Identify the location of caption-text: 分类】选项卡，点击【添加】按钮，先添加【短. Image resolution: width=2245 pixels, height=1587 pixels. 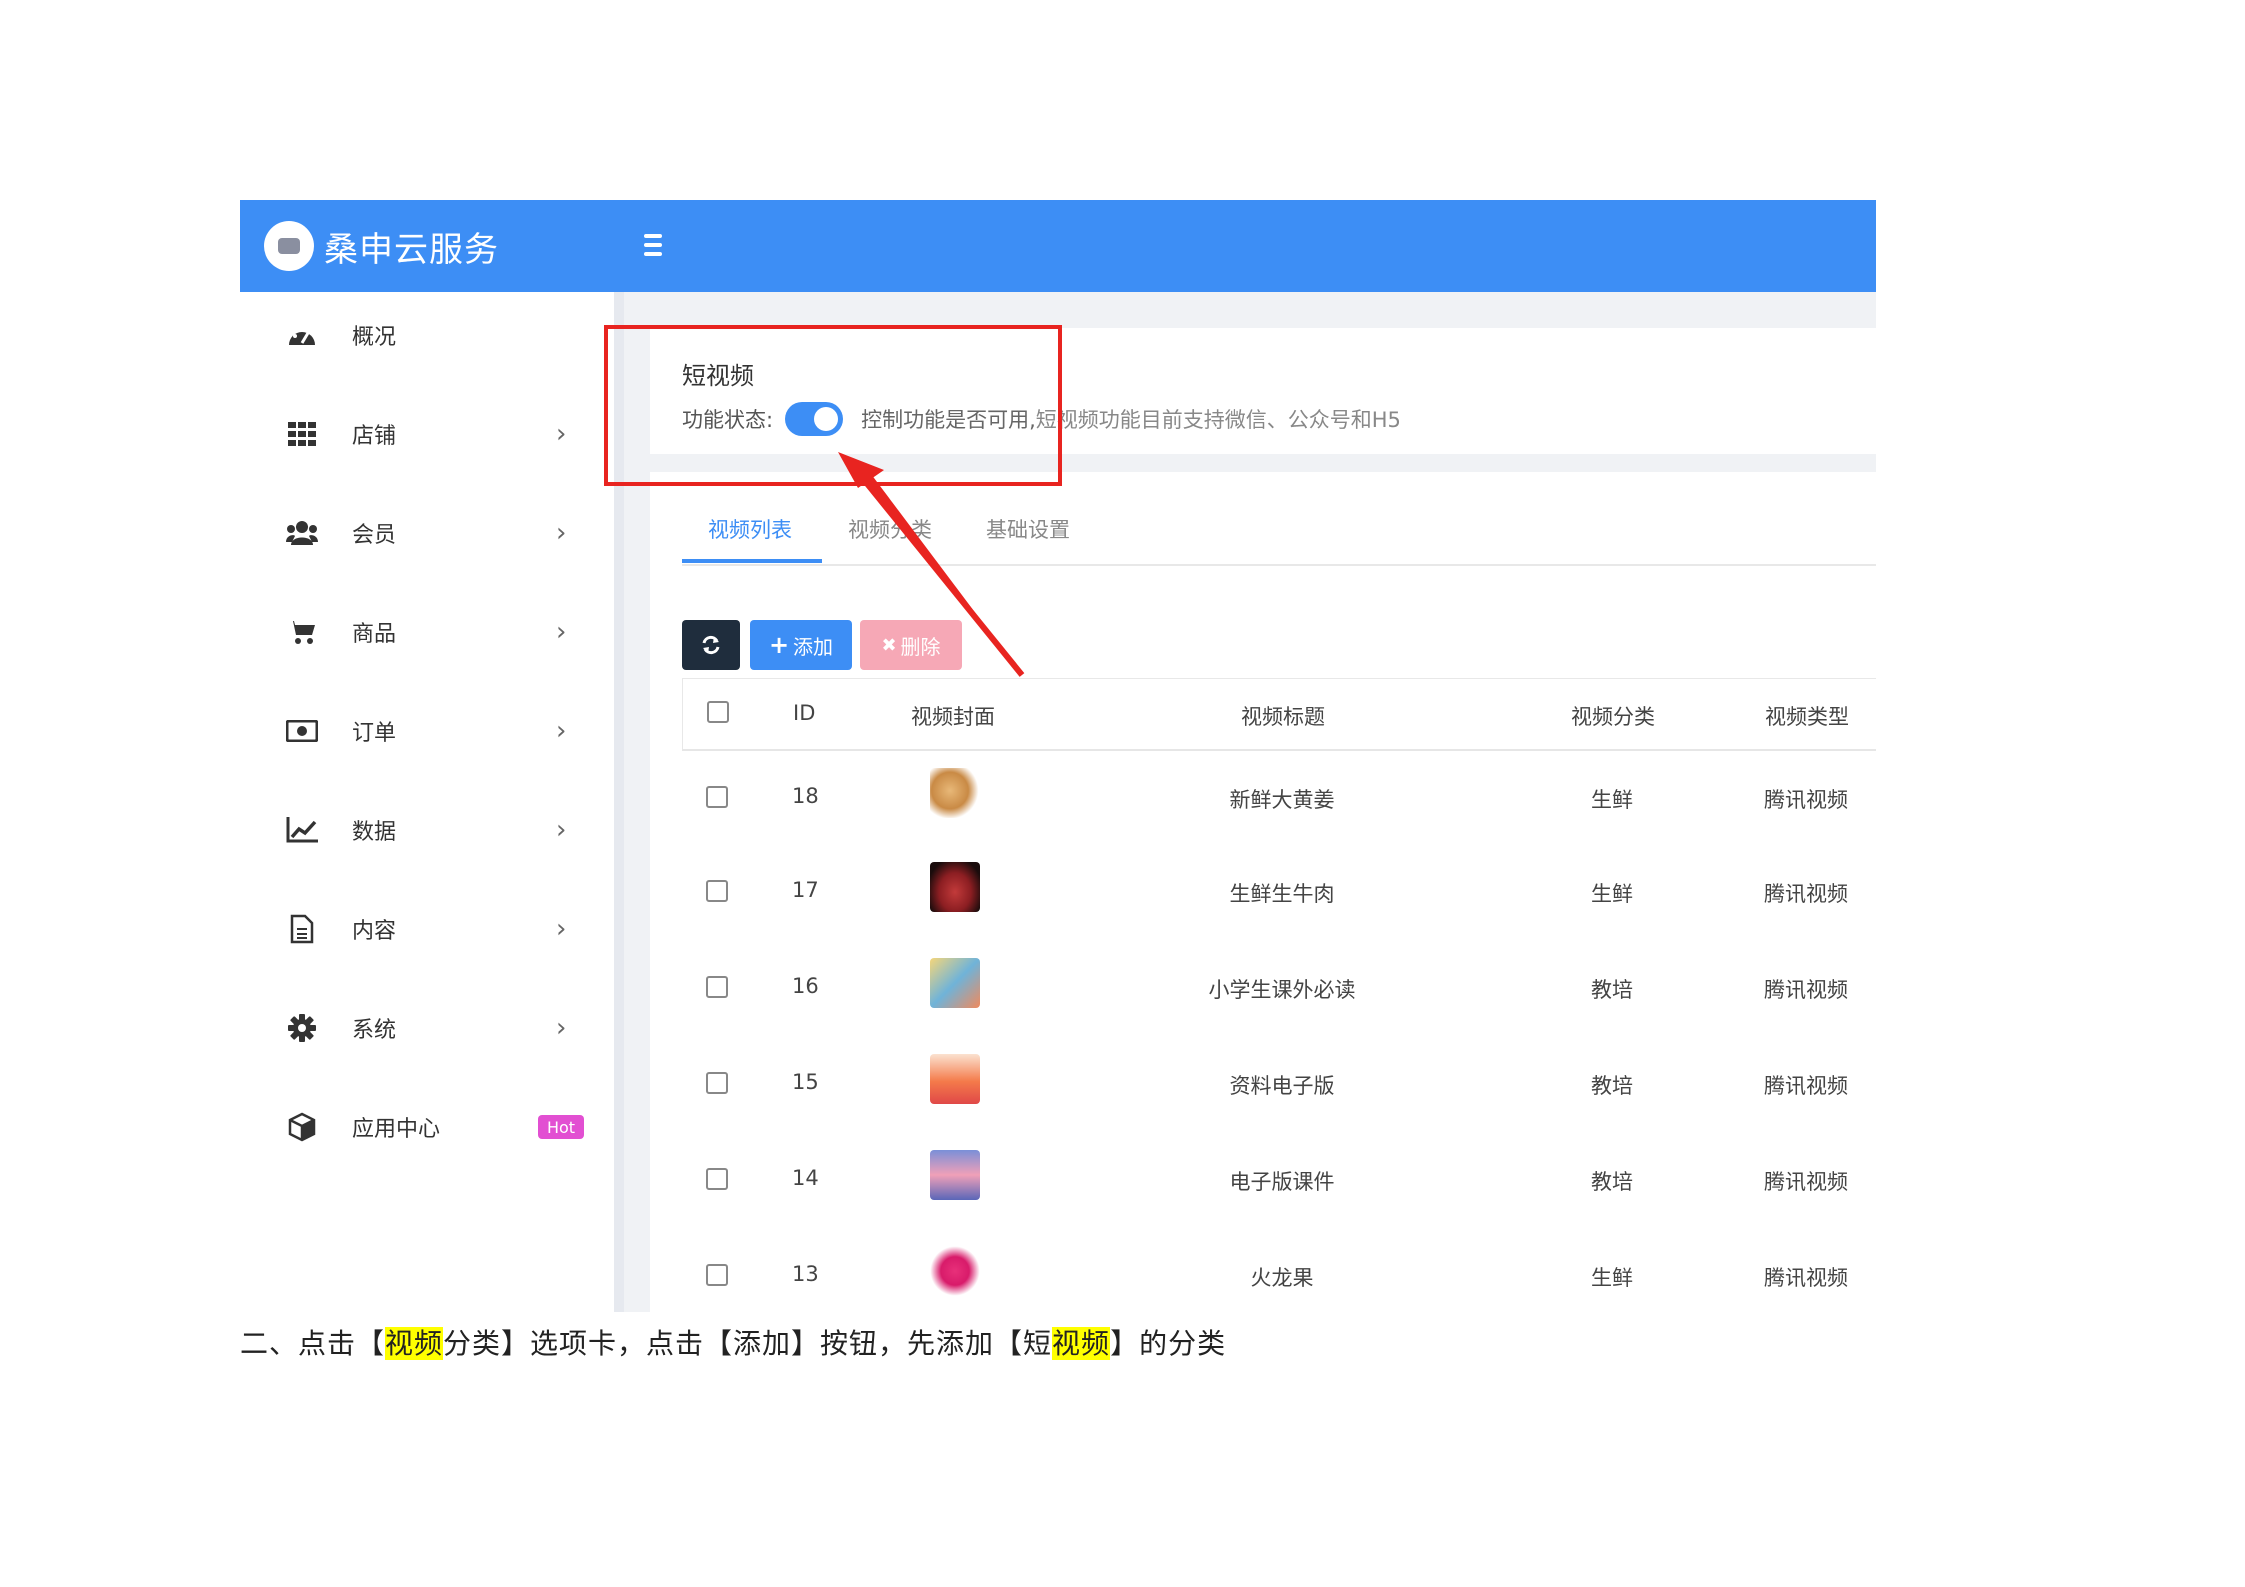
(748, 1343).